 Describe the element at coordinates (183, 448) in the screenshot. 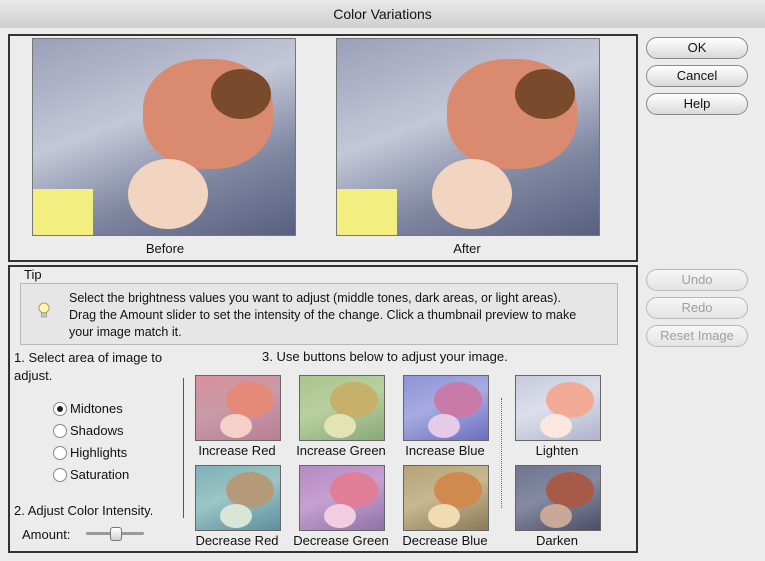

I see `vertical-separator` at that location.